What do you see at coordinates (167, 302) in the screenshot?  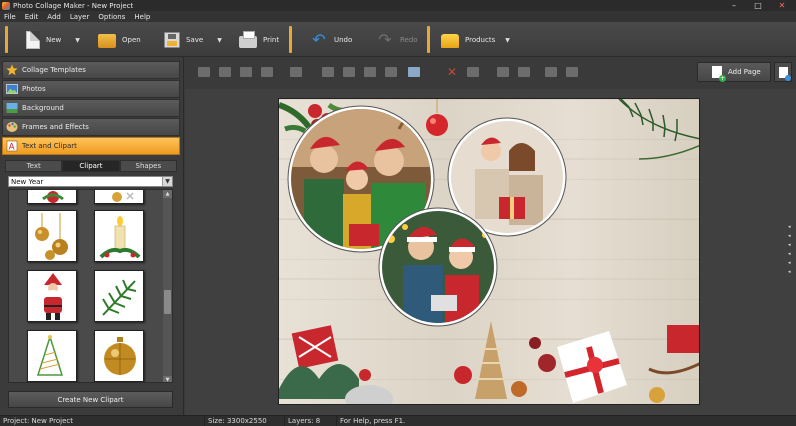 I see `scroll-thumb` at bounding box center [167, 302].